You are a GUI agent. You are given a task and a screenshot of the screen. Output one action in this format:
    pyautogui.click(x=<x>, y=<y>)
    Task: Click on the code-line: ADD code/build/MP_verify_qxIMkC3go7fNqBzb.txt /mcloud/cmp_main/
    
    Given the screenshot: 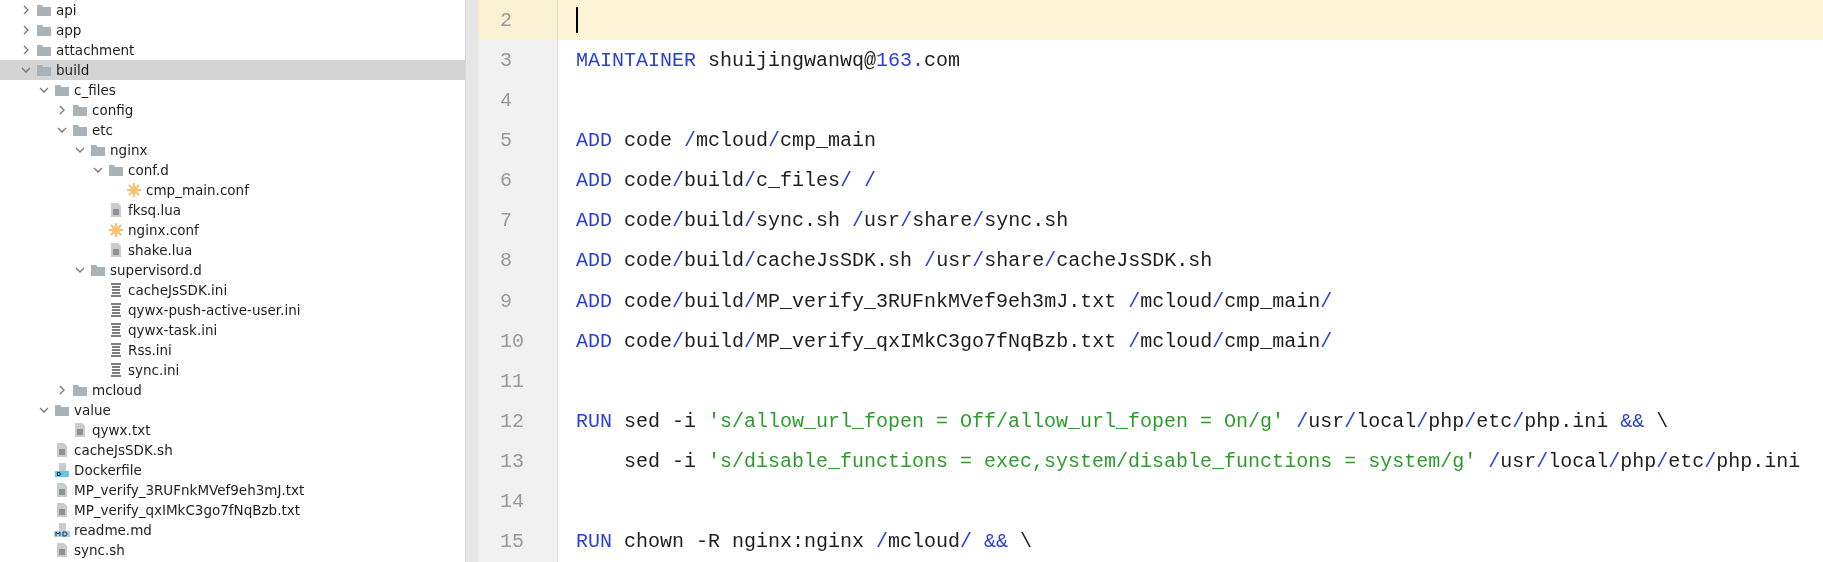 What is the action you would take?
    pyautogui.click(x=954, y=341)
    